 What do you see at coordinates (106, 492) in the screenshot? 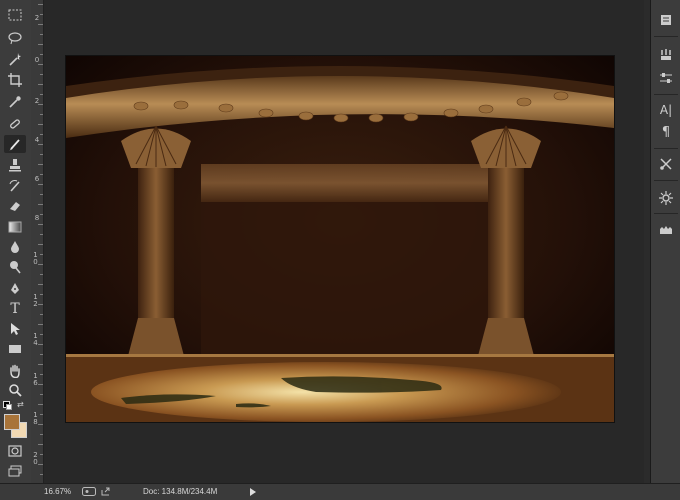
I see `share-icon` at bounding box center [106, 492].